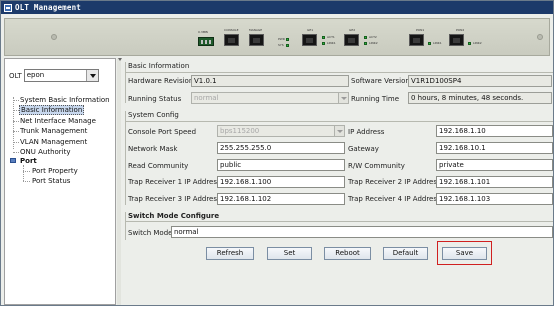 The width and height of the screenshot is (559, 310). Describe the element at coordinates (365, 43) in the screenshot. I see `ge2-link-led` at that location.